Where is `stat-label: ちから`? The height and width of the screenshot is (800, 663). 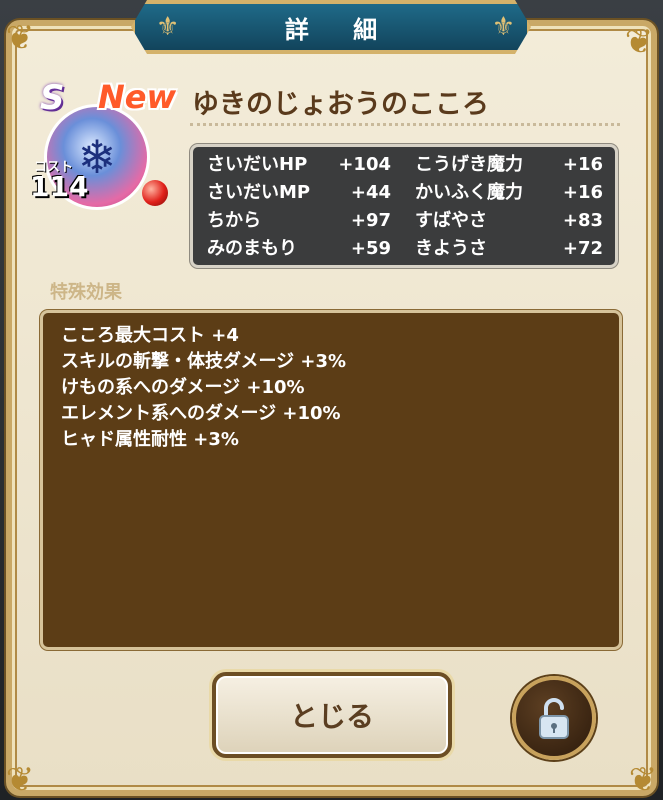
stat-label: ちから is located at coordinates (234, 220).